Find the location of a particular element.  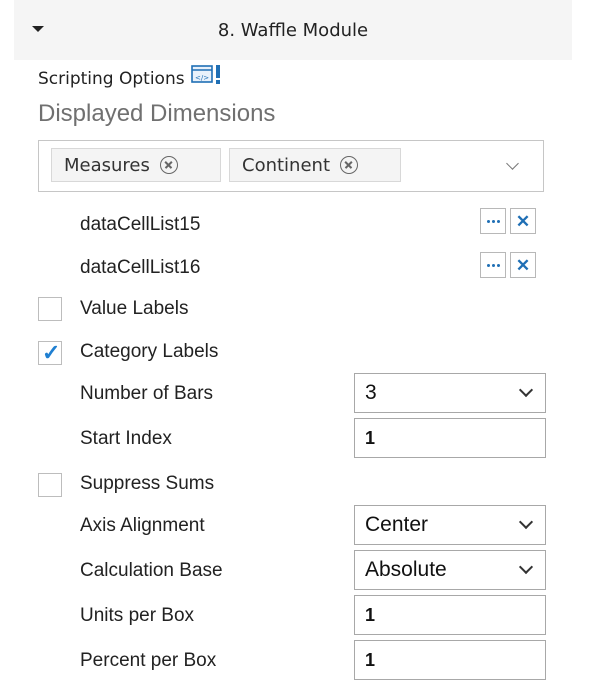

axis-alignment-select: Center is located at coordinates (450, 525).